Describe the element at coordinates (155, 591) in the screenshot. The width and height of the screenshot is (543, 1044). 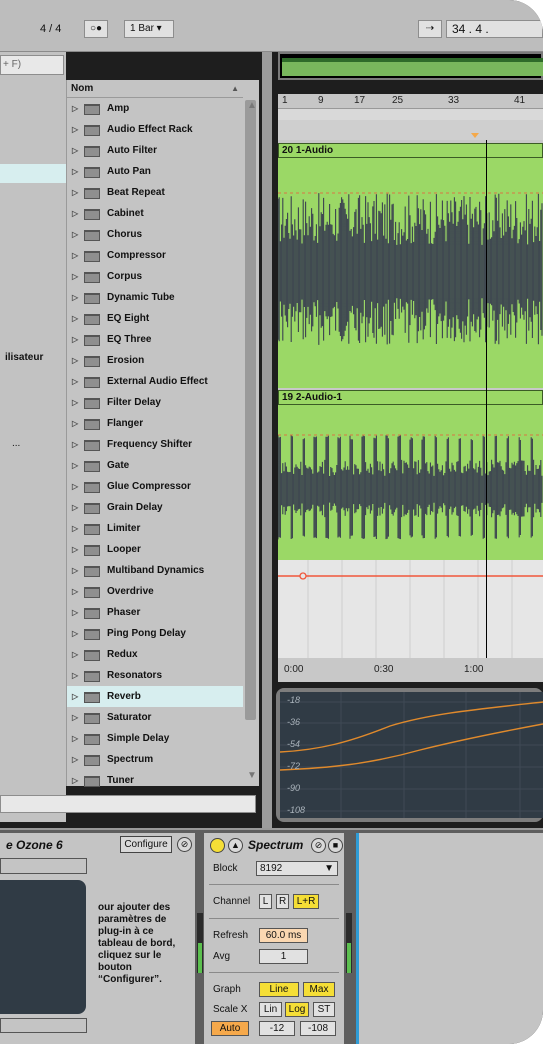
I see `list-item: ▷ Overdrive` at that location.